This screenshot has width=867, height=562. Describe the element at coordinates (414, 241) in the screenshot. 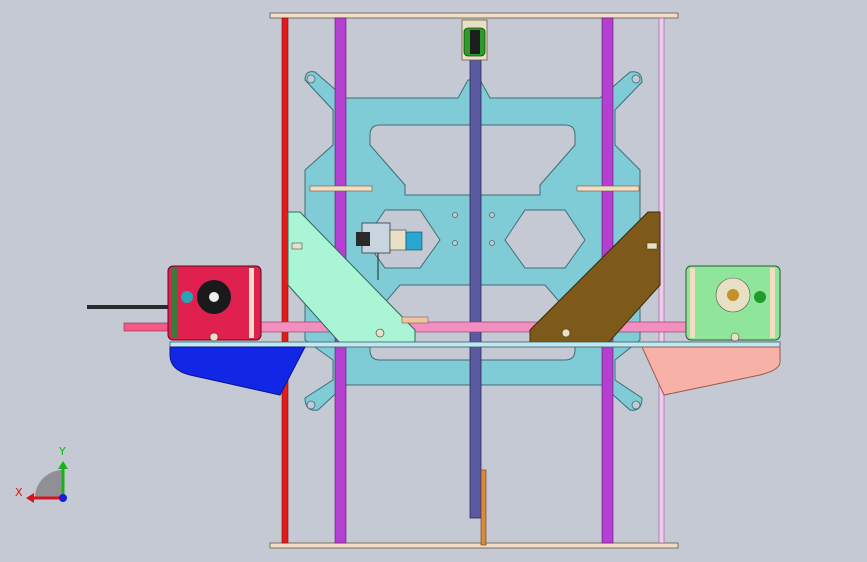

I see `small-motor` at that location.